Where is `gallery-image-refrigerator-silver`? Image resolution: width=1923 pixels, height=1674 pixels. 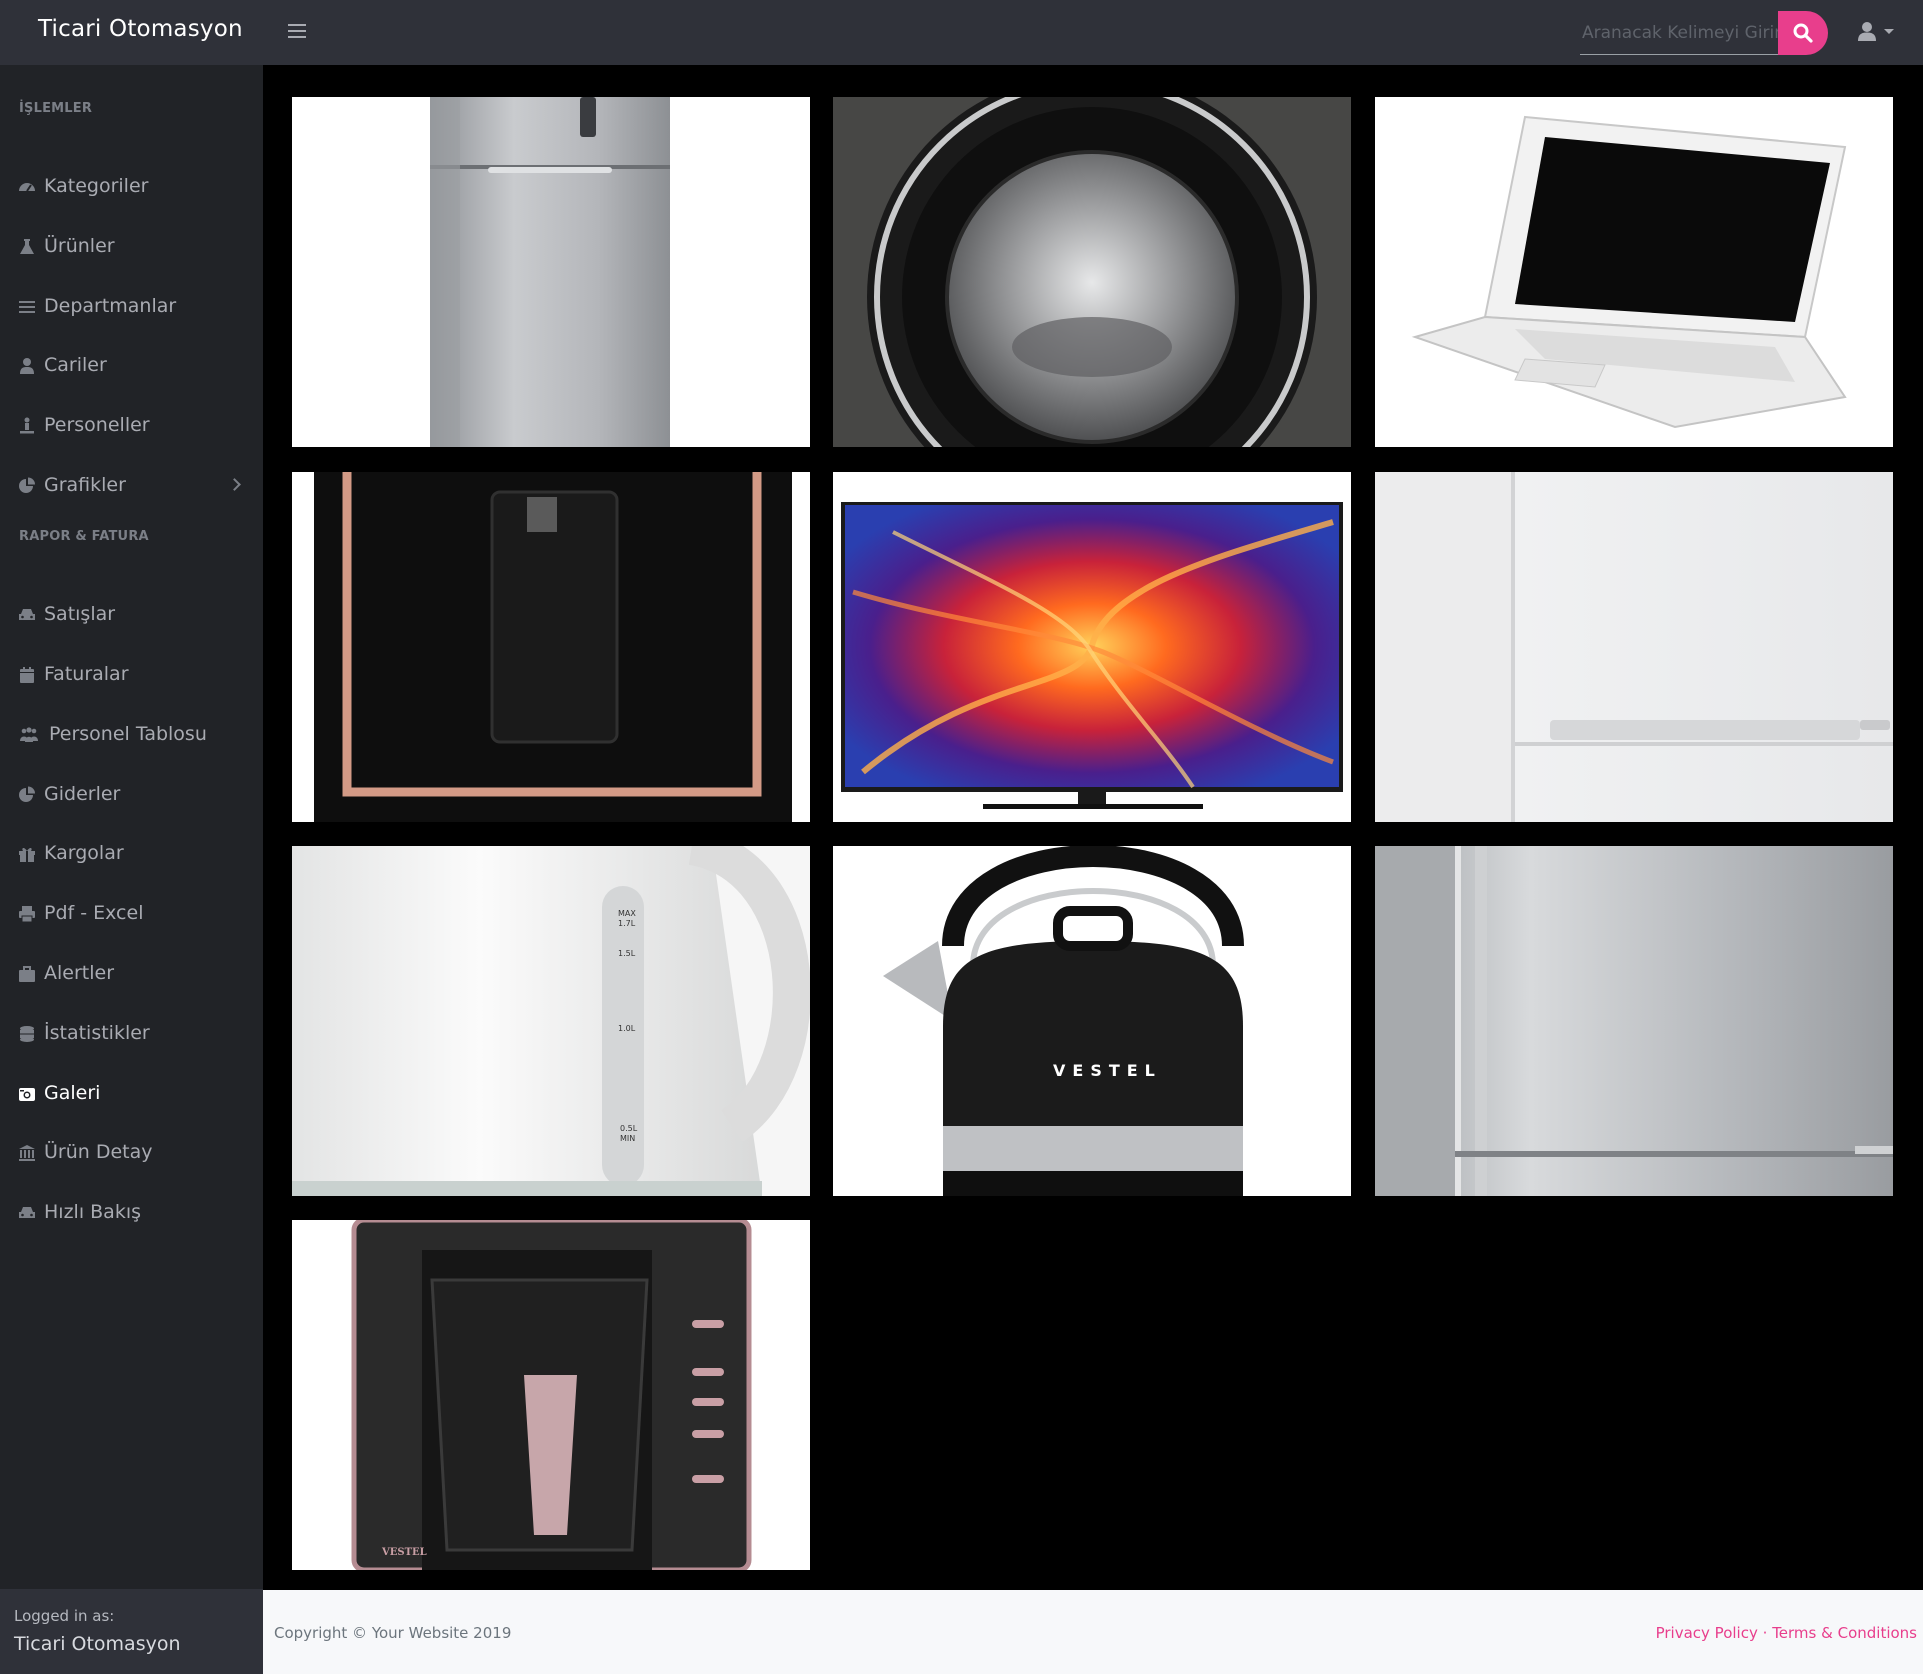
gallery-image-refrigerator-silver is located at coordinates (551, 272).